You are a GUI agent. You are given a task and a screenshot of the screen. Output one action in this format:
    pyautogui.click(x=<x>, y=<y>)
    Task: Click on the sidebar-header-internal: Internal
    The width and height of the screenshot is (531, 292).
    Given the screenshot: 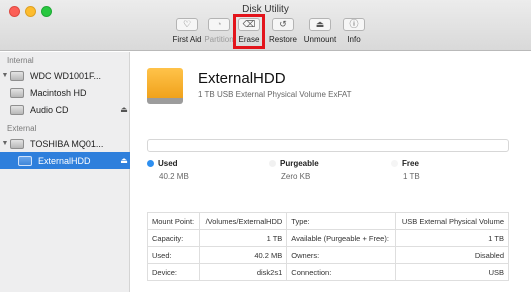 What is the action you would take?
    pyautogui.click(x=20, y=60)
    